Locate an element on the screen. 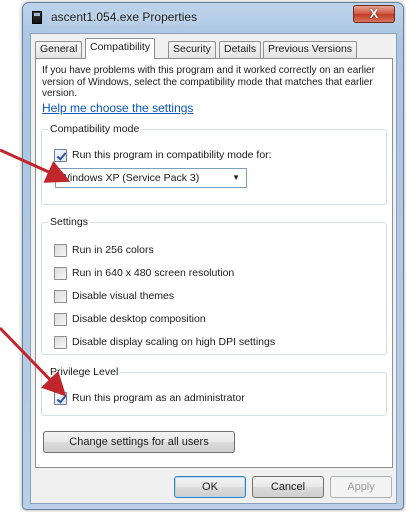  tab-security: Security is located at coordinates (192, 49).